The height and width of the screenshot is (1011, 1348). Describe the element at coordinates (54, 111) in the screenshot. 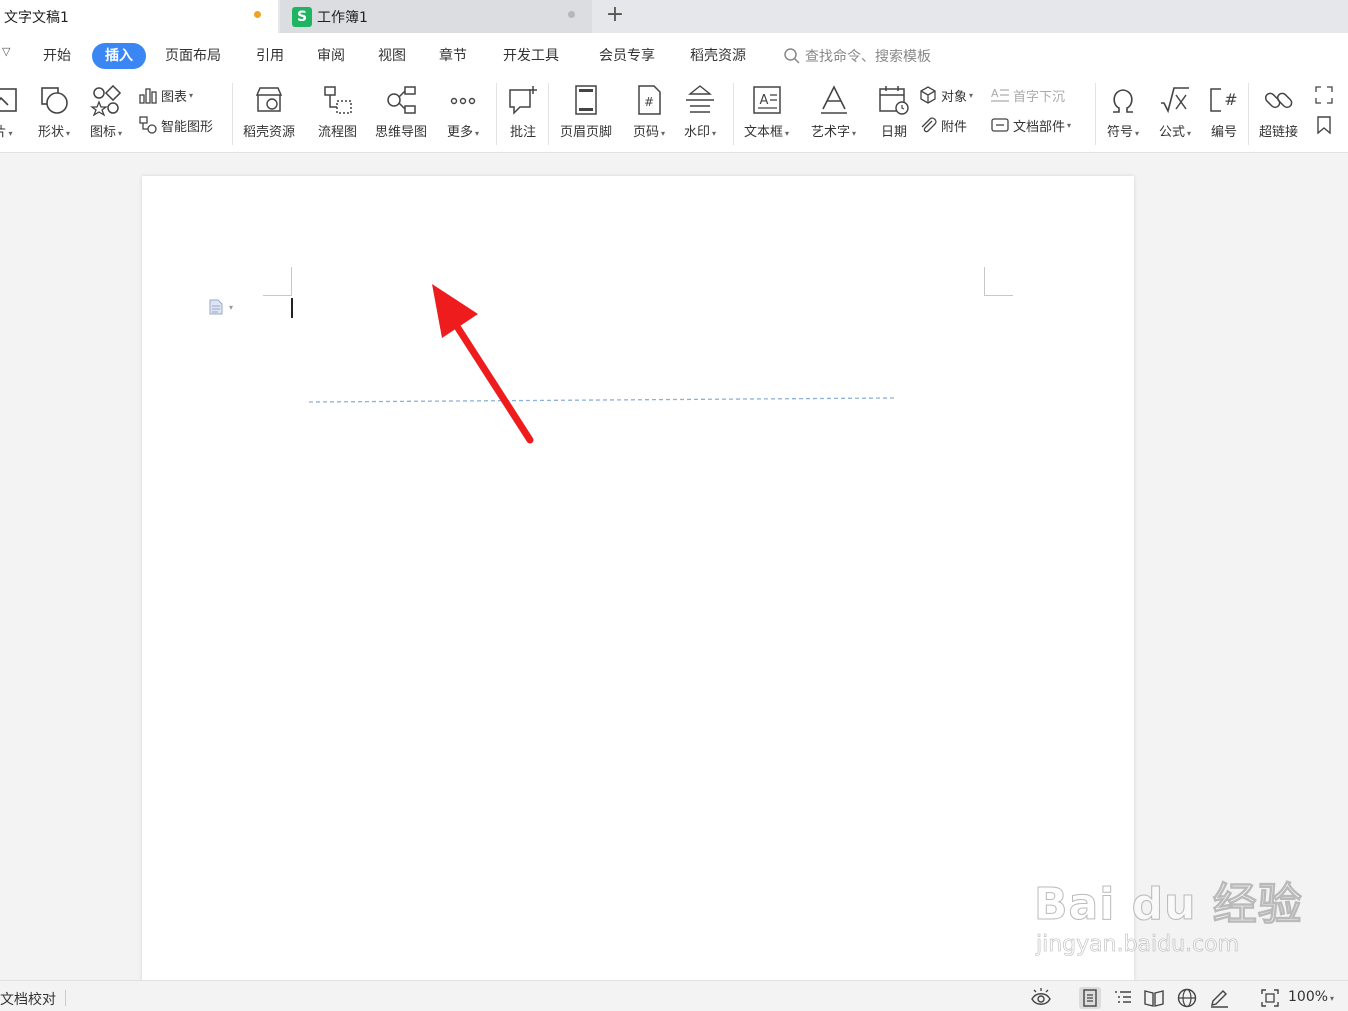

I see `shape-button: 形状 ▾` at that location.